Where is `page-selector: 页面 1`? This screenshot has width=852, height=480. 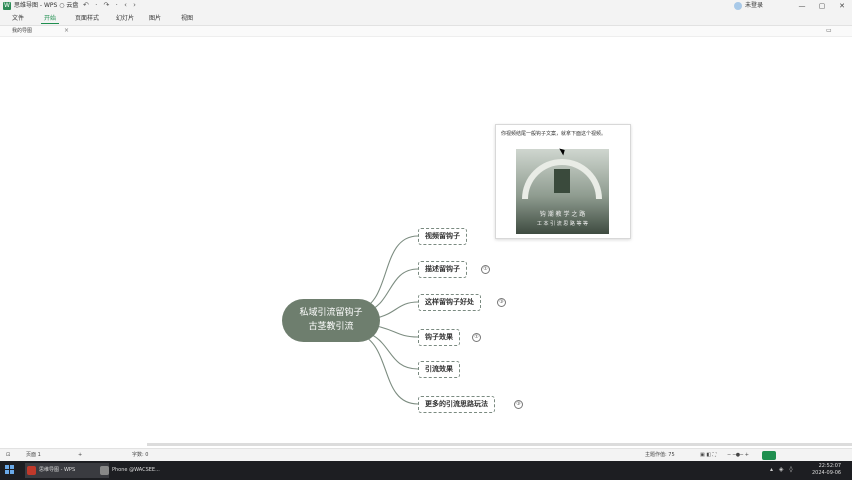
page-selector: 页面 1 is located at coordinates (33, 455).